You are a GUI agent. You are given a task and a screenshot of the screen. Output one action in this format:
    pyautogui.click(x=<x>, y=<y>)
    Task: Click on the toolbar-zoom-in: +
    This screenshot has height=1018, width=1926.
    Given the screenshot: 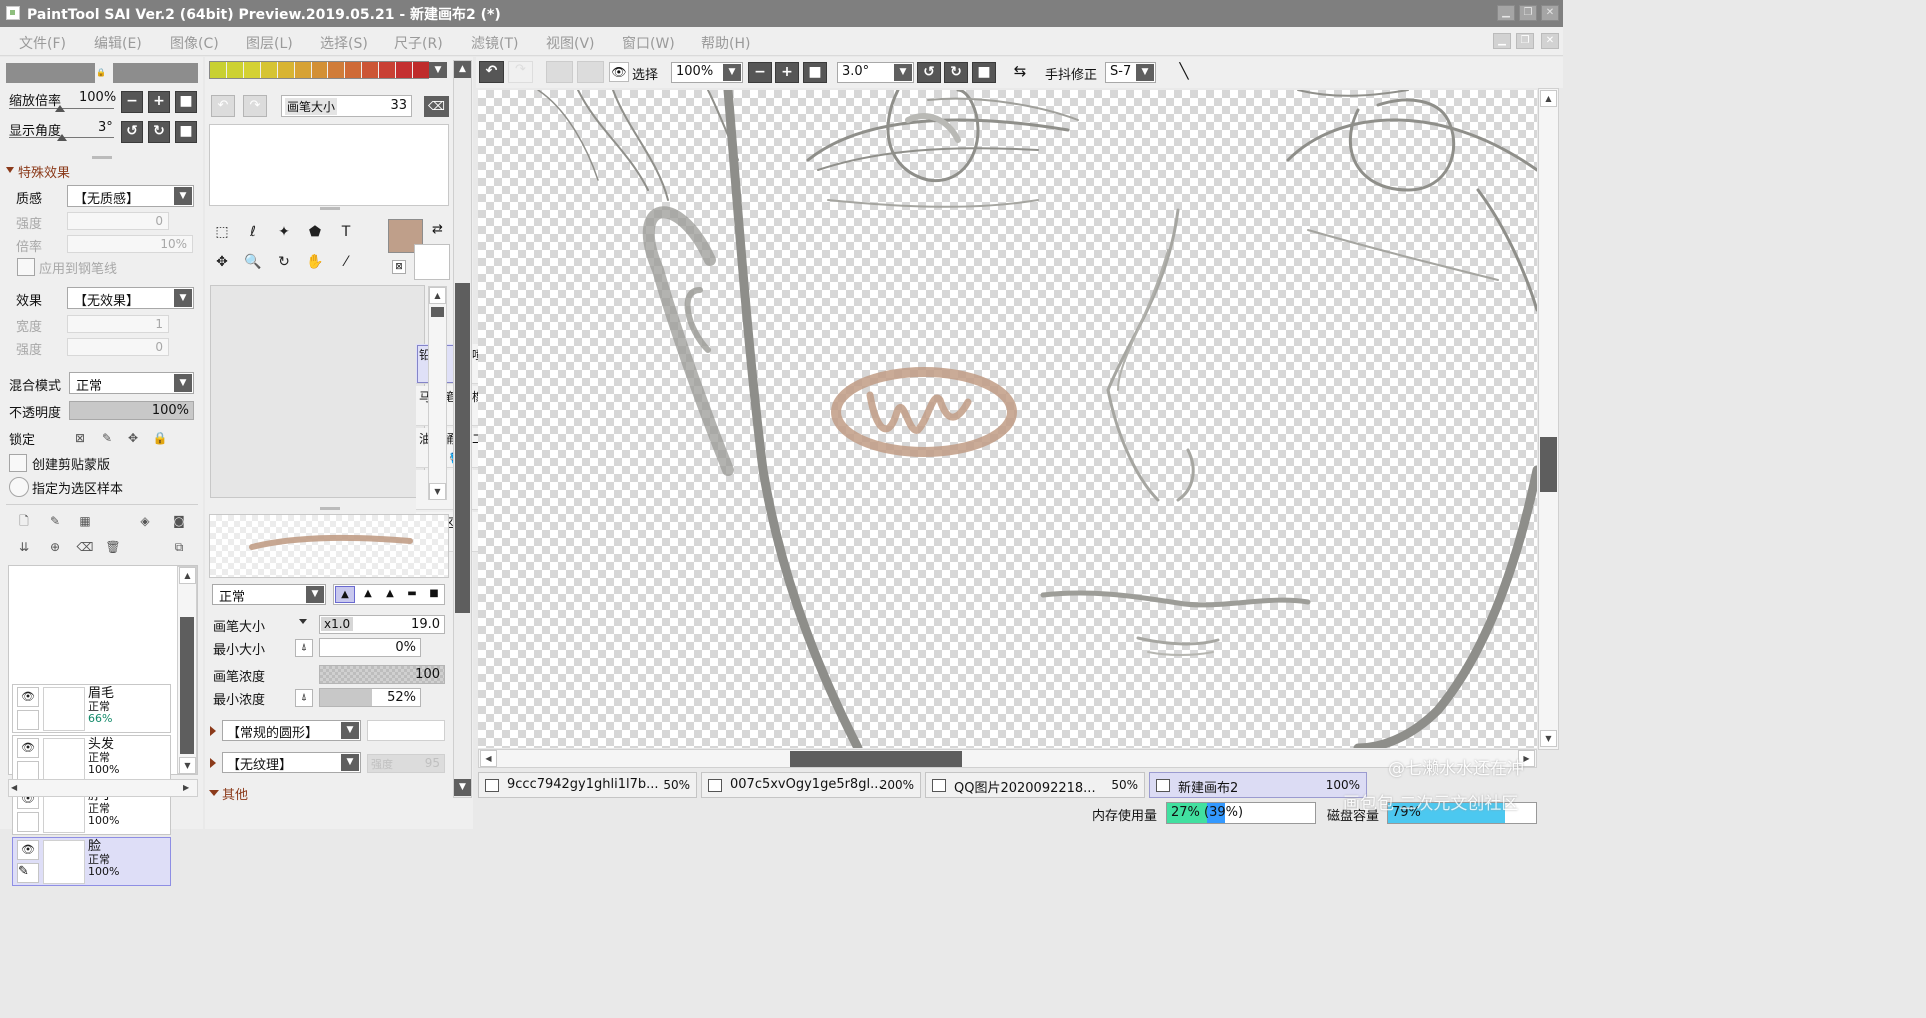 What is the action you would take?
    pyautogui.click(x=787, y=72)
    